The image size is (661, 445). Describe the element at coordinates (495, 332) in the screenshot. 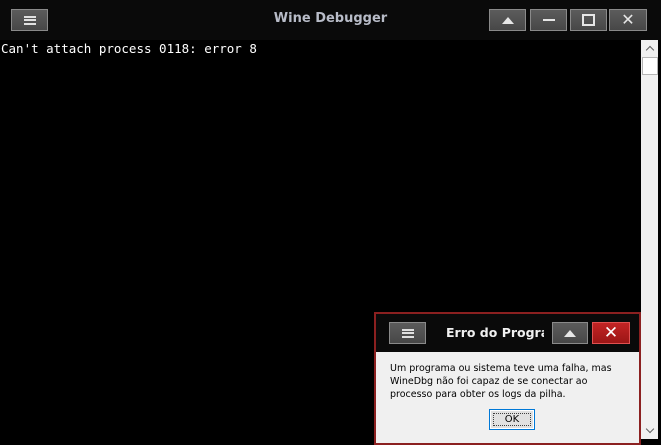

I see `dialog-title: Erro do Programa` at that location.